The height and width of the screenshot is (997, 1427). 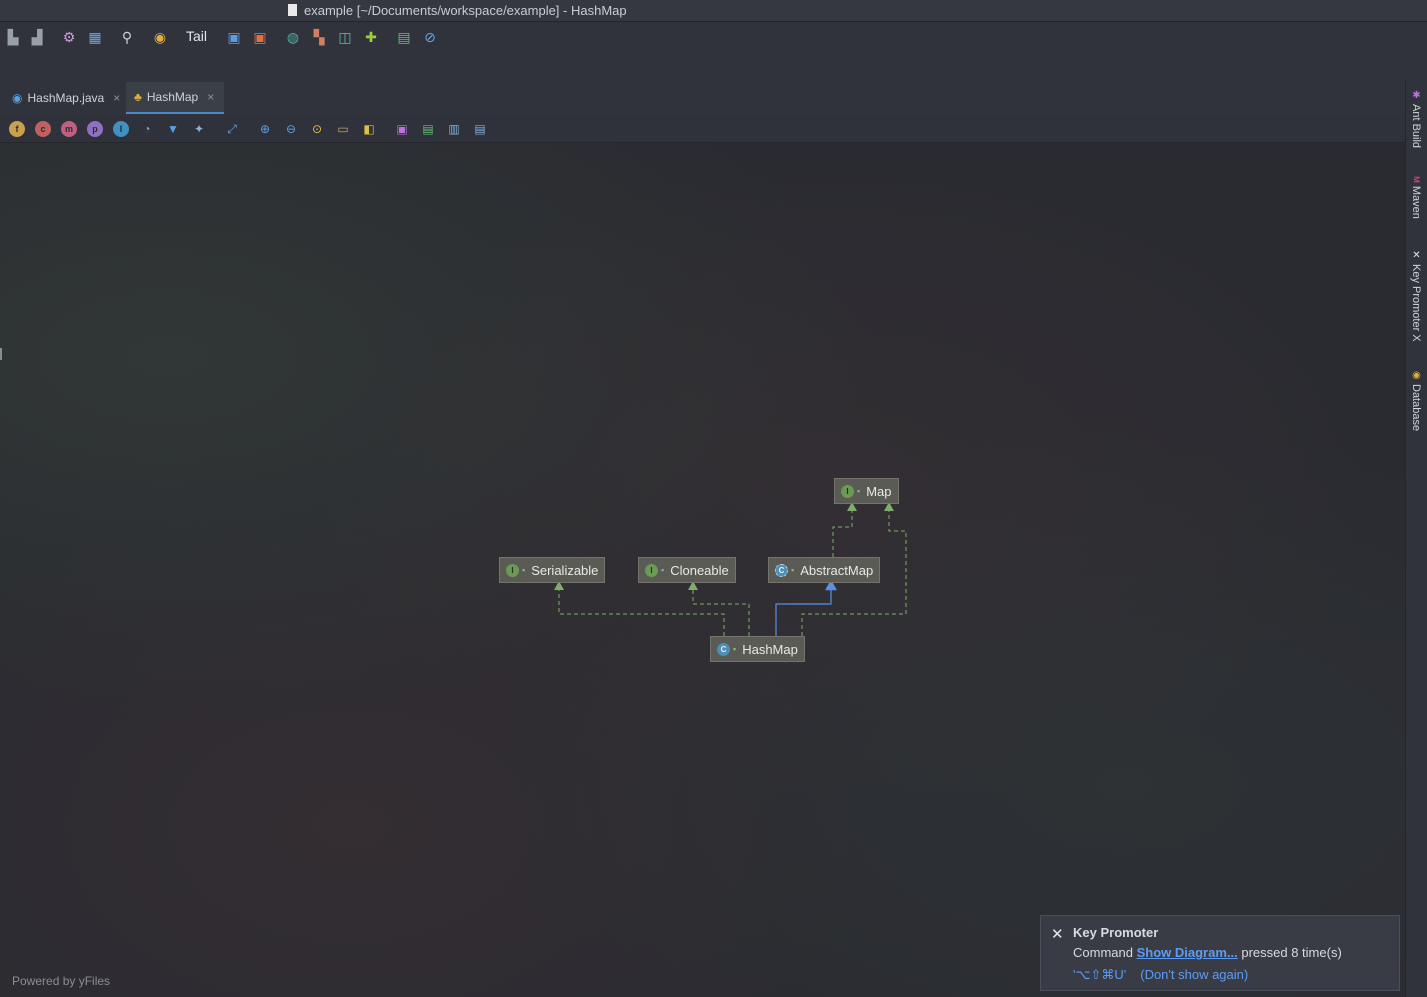 What do you see at coordinates (1100, 974) in the screenshot?
I see `shortcut-text: '⌥⇧⌘U'` at bounding box center [1100, 974].